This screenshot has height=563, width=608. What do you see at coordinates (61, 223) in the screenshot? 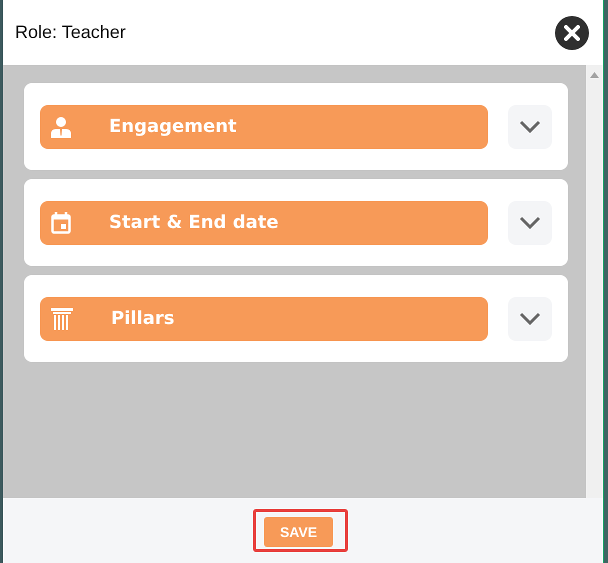
I see `calendar-icon` at bounding box center [61, 223].